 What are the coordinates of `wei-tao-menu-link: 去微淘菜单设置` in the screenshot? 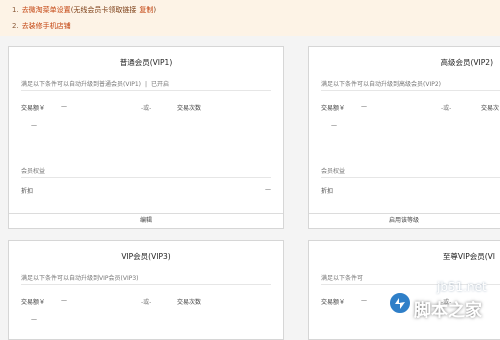 It's located at (46, 10).